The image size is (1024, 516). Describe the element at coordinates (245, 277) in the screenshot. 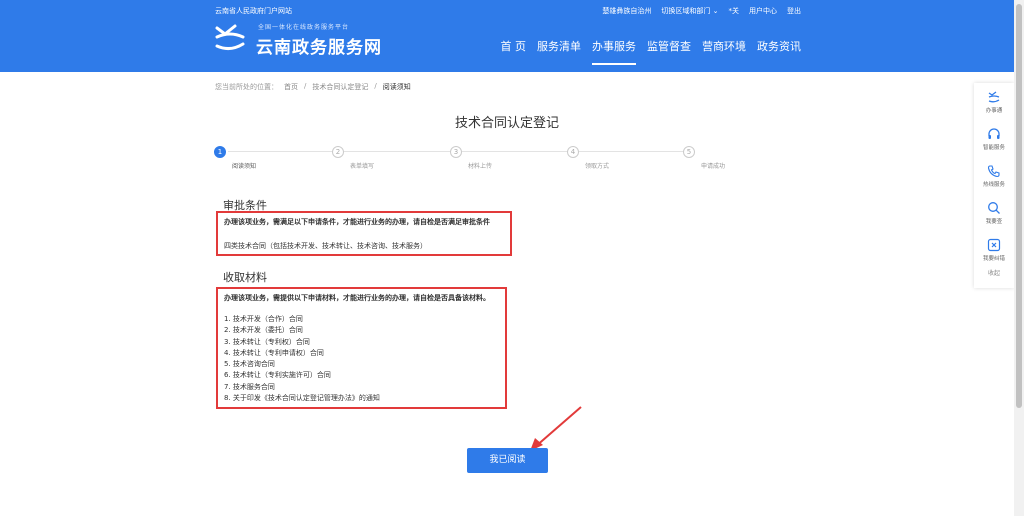

I see `materials-section-title: 收取材料` at that location.